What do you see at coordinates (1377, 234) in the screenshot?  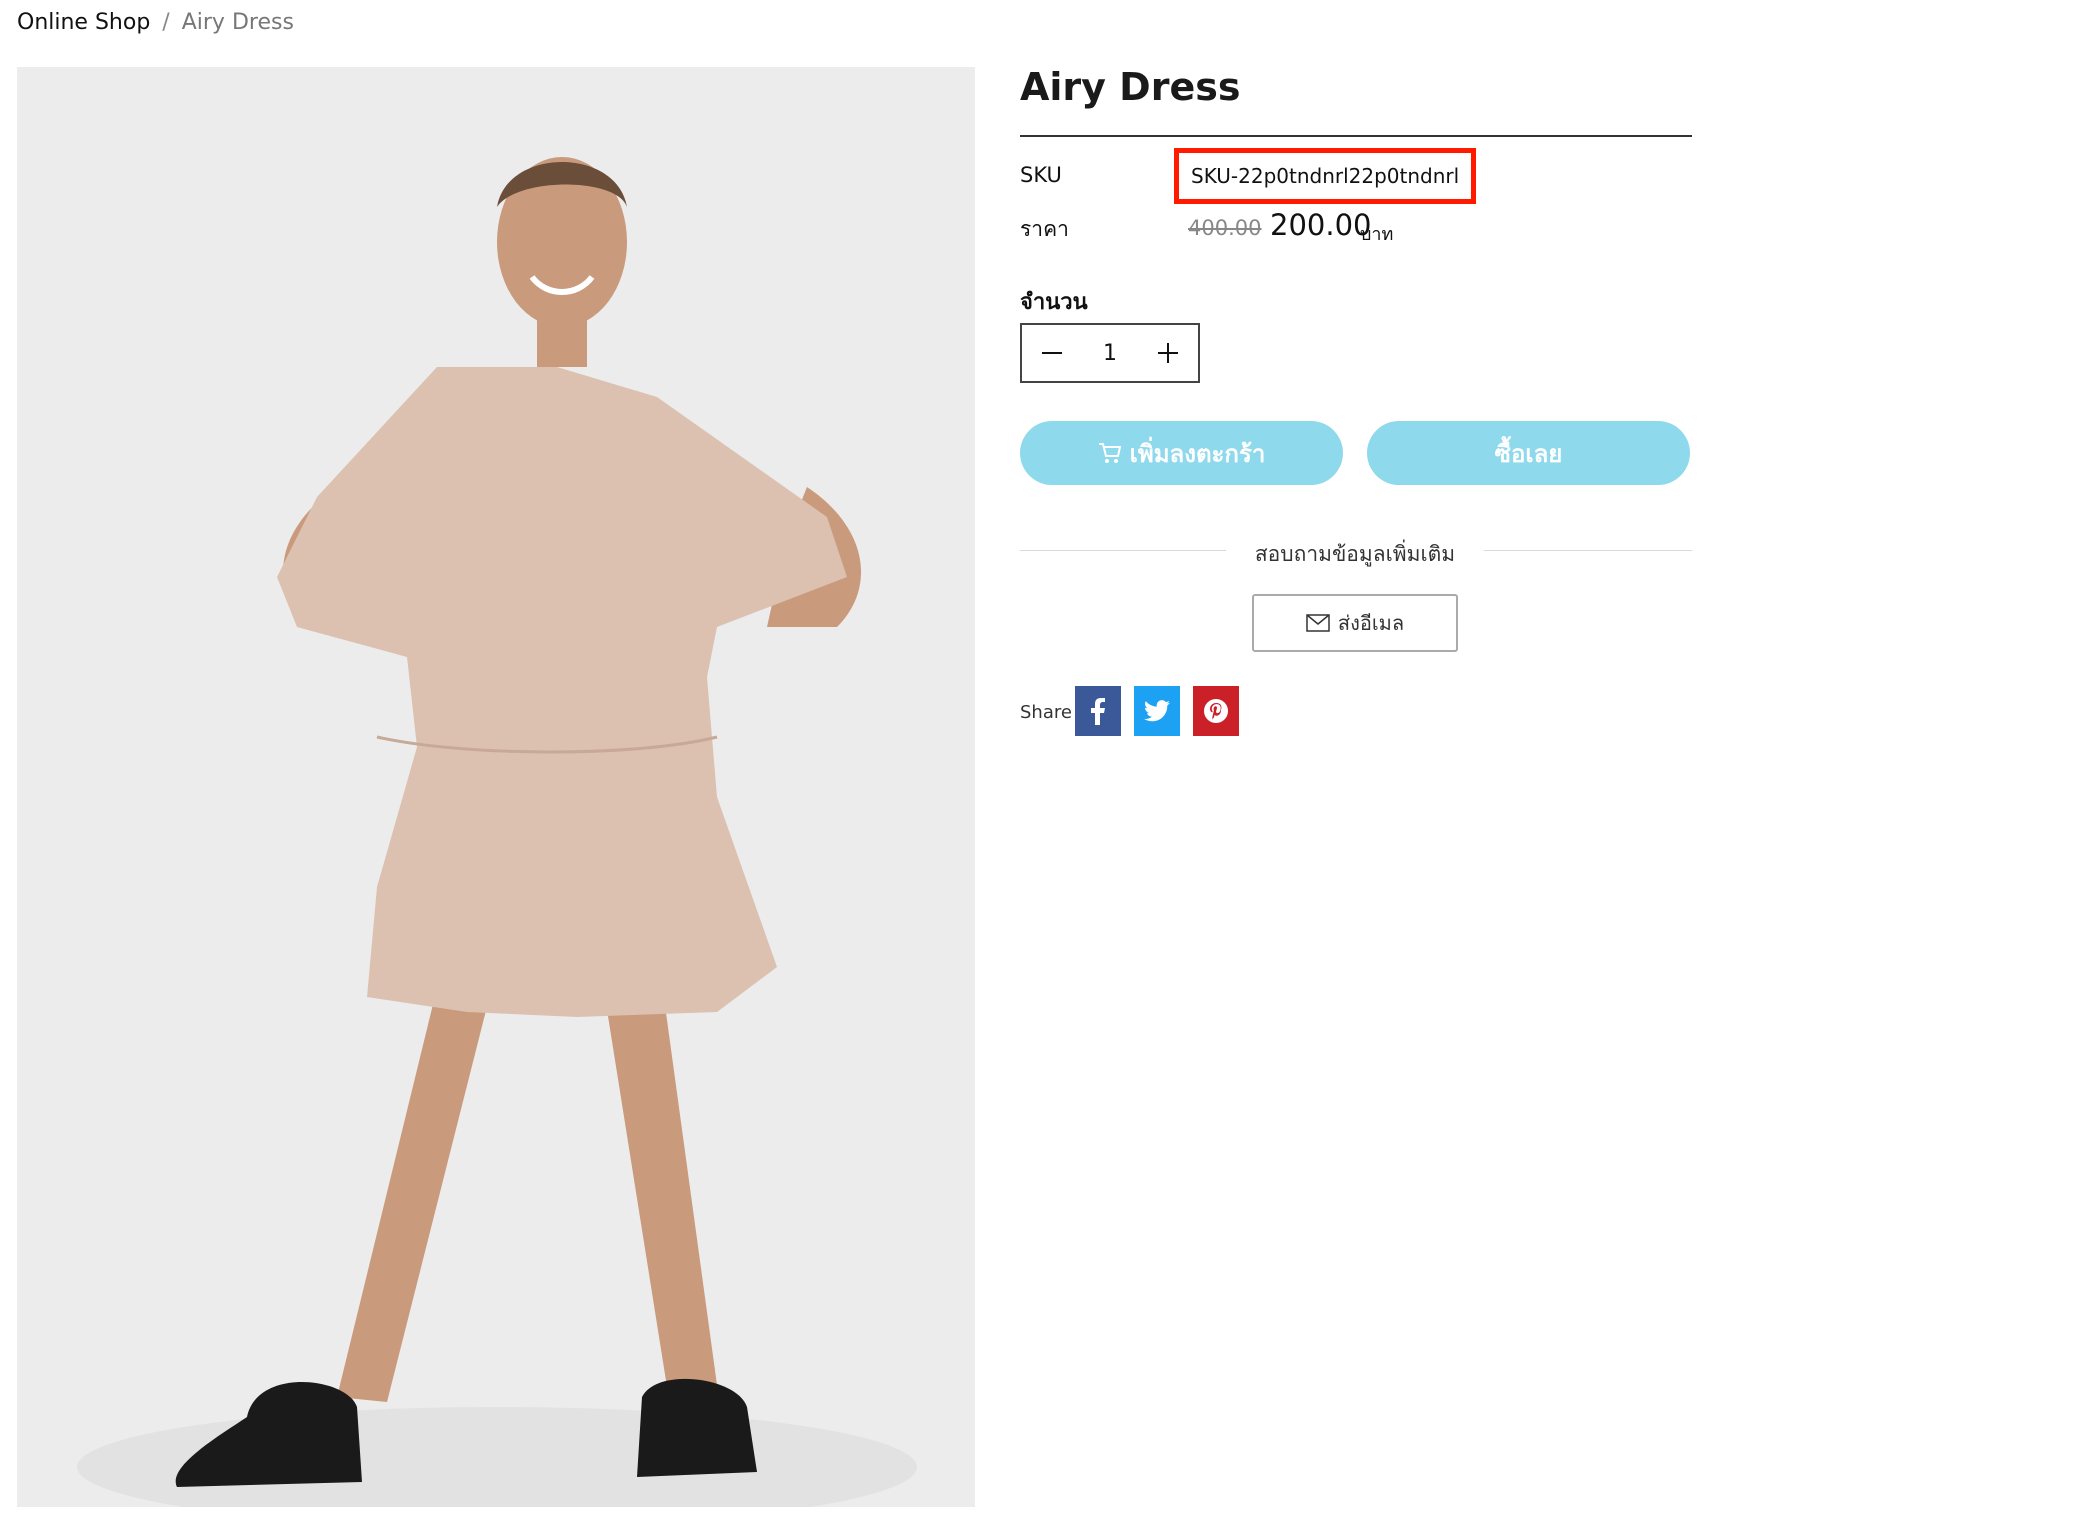 I see `price-unit: บาท` at bounding box center [1377, 234].